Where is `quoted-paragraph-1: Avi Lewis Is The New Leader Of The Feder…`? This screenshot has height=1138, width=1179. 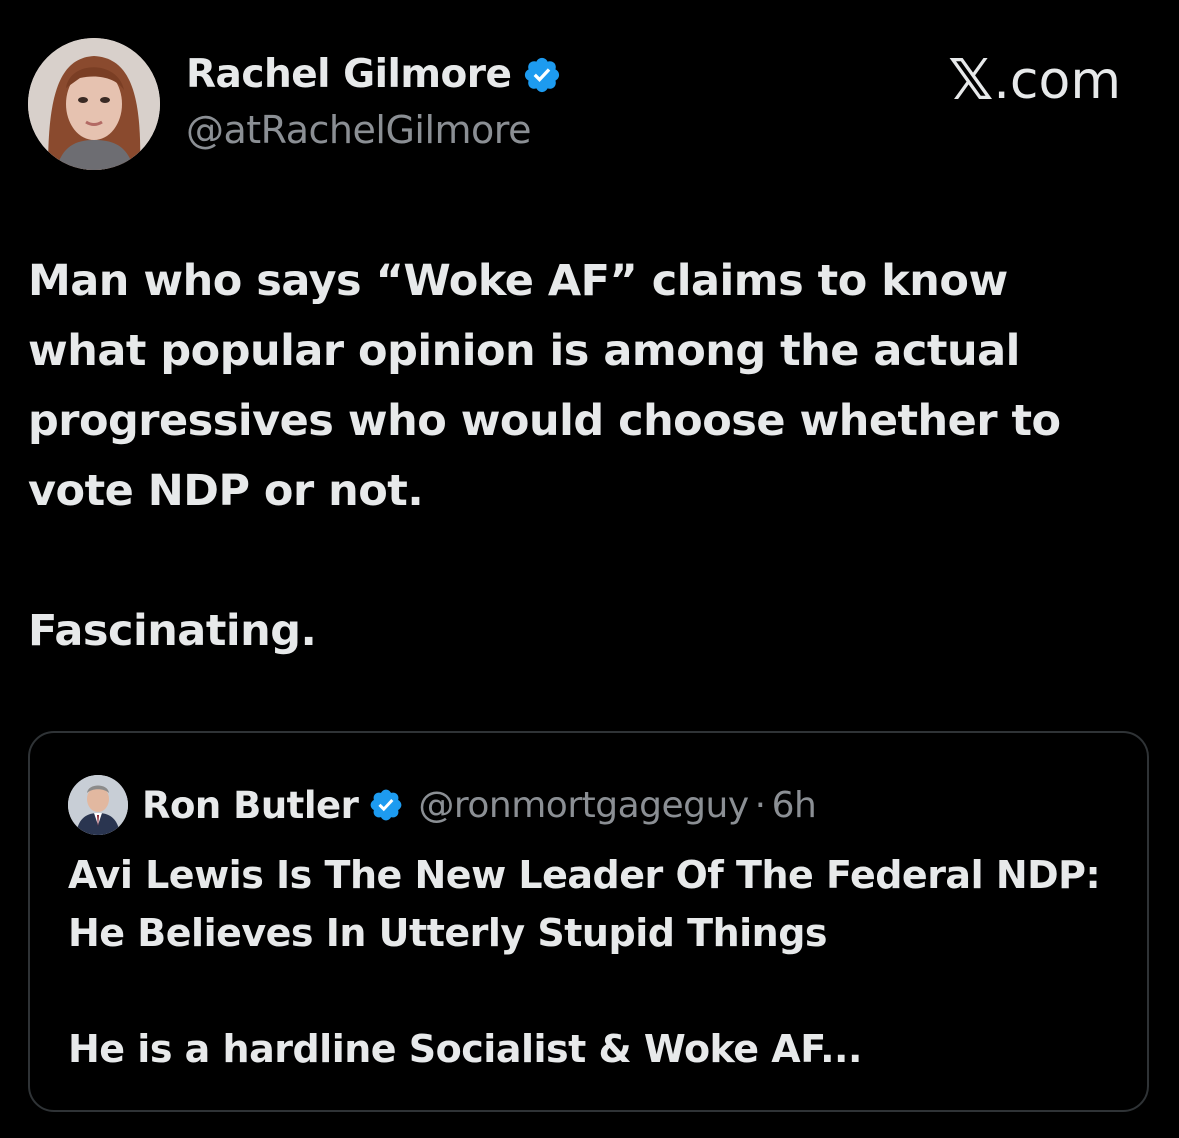
quoted-paragraph-1: Avi Lewis Is The New Leader Of The Feder… is located at coordinates (584, 904).